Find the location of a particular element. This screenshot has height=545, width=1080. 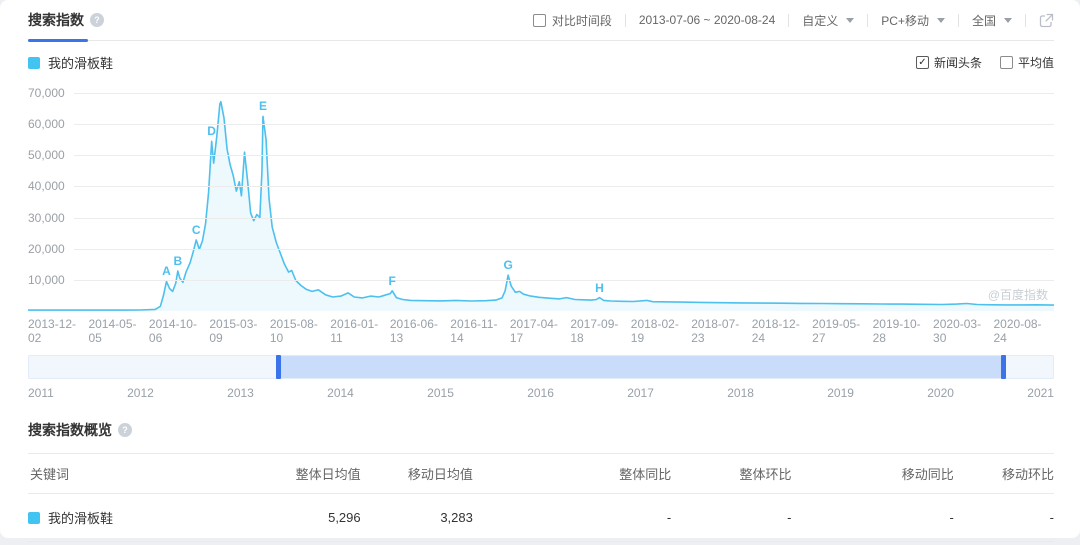

table-header-row: 关键词 整体日均值 移动日均值 整体同比 整体环比 移动同比 移动环比 is located at coordinates (541, 473).